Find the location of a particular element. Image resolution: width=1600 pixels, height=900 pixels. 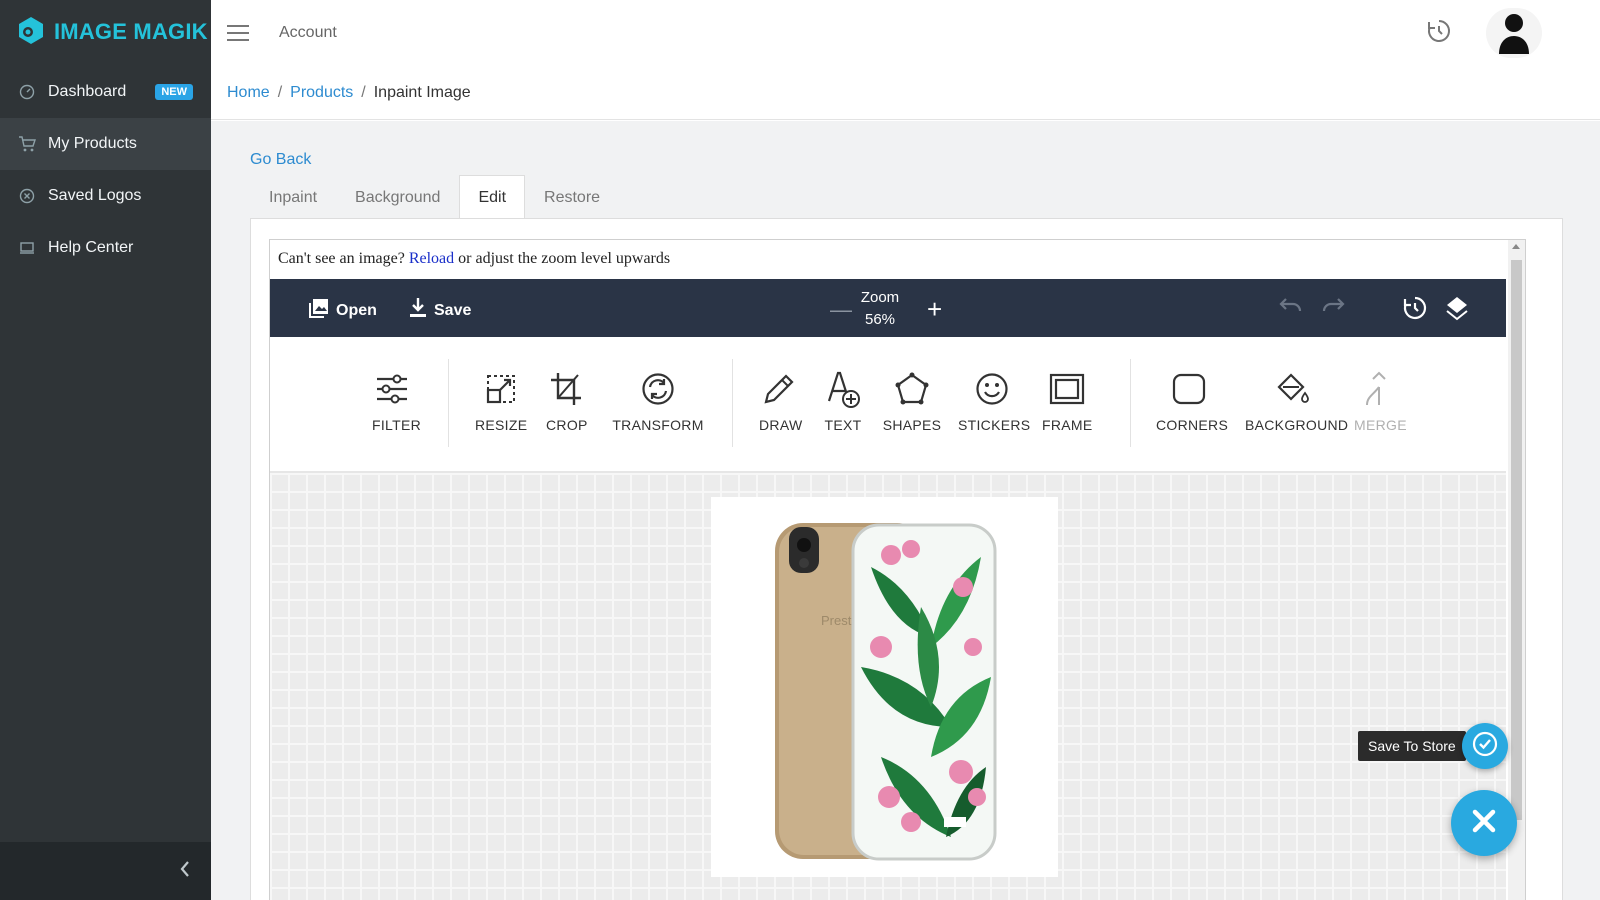

tool-draw: DRAW is located at coordinates (781, 401).